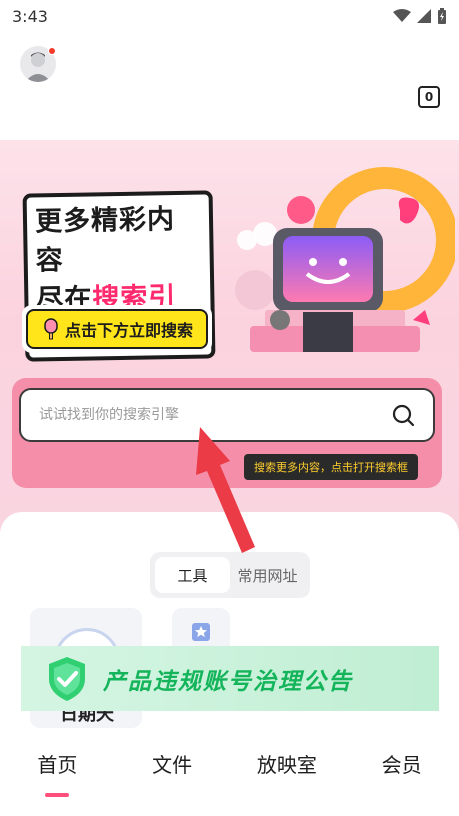 The image size is (459, 816). What do you see at coordinates (30, 16) in the screenshot?
I see `status-time: 3:43` at bounding box center [30, 16].